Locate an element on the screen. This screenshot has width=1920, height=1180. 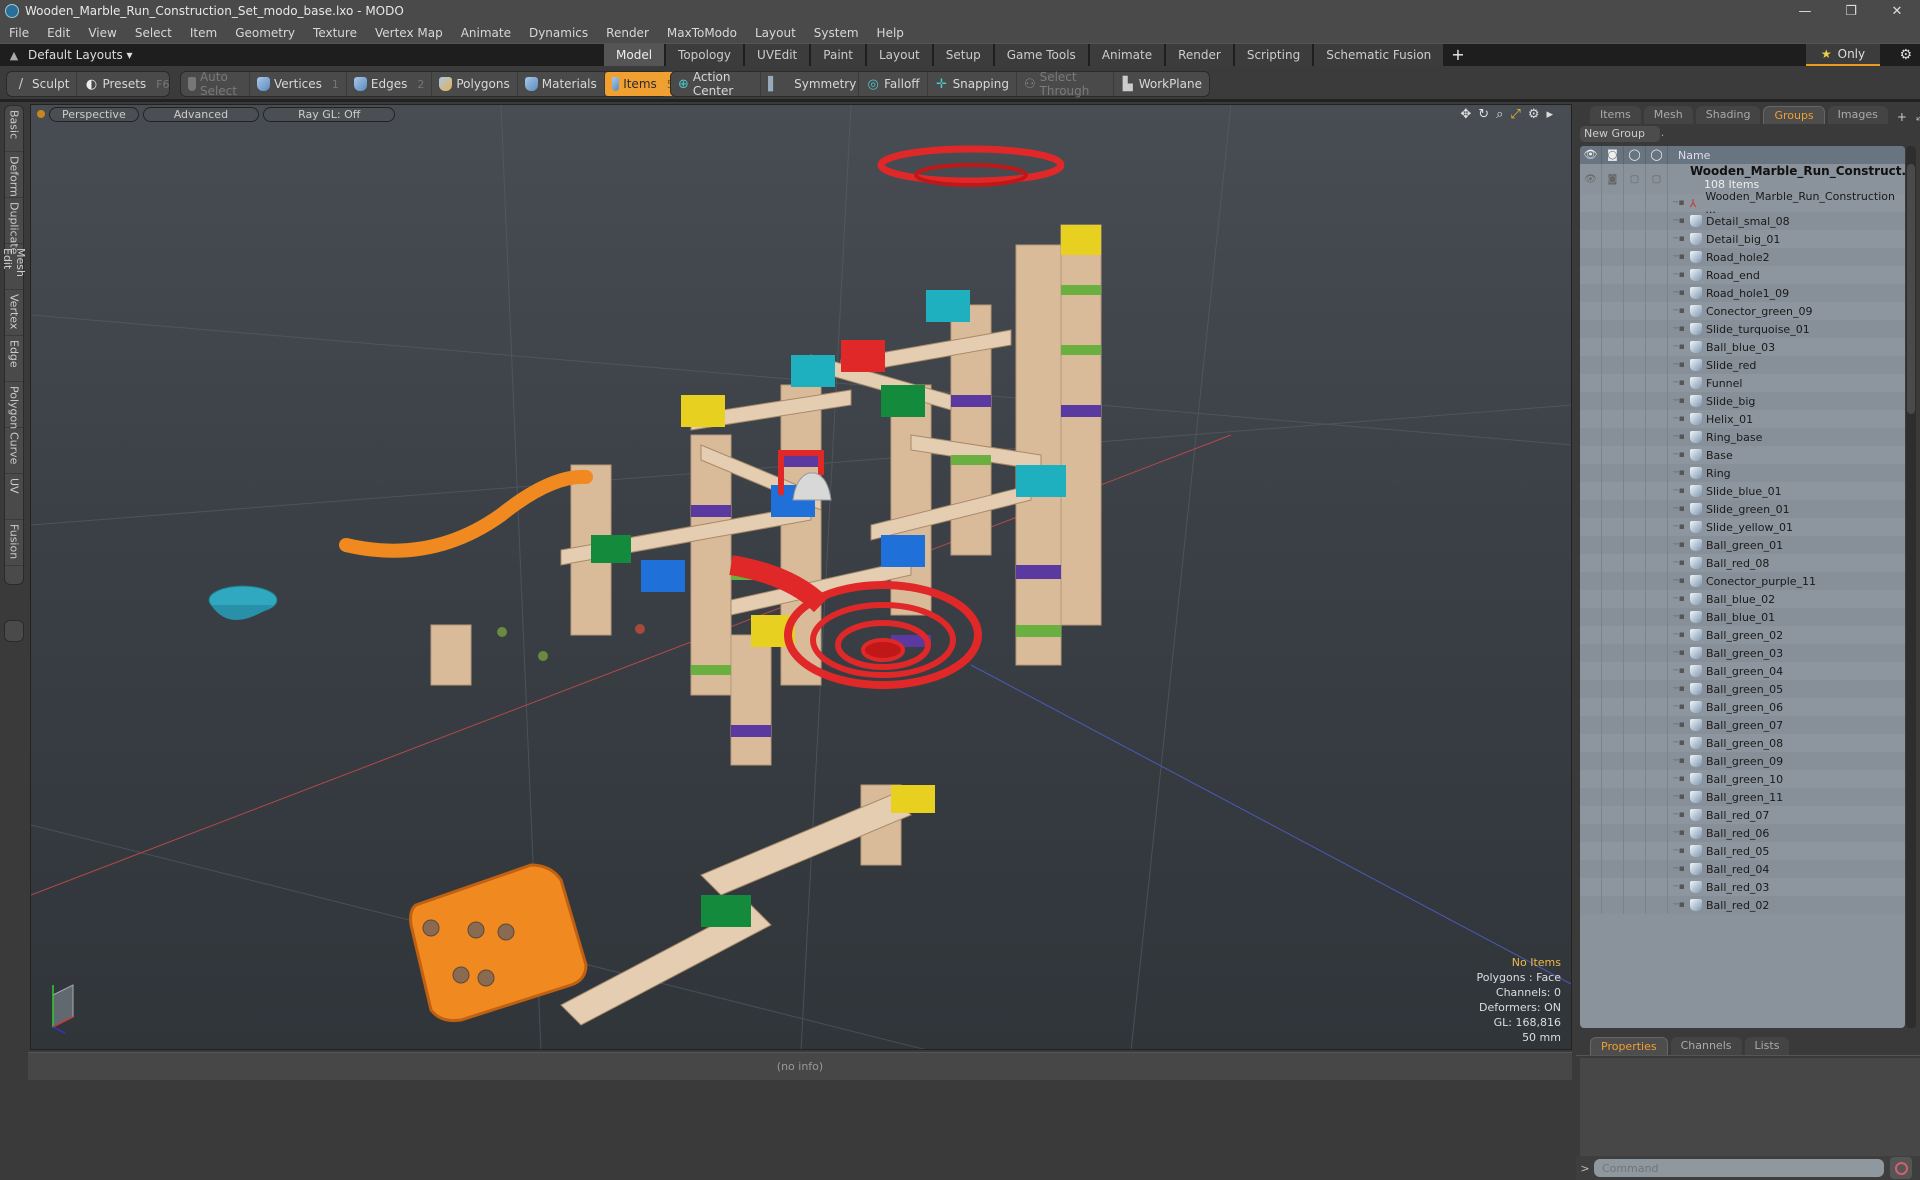
list-item: ┈▪ Ball_green_07 is located at coordinates (1742, 725).